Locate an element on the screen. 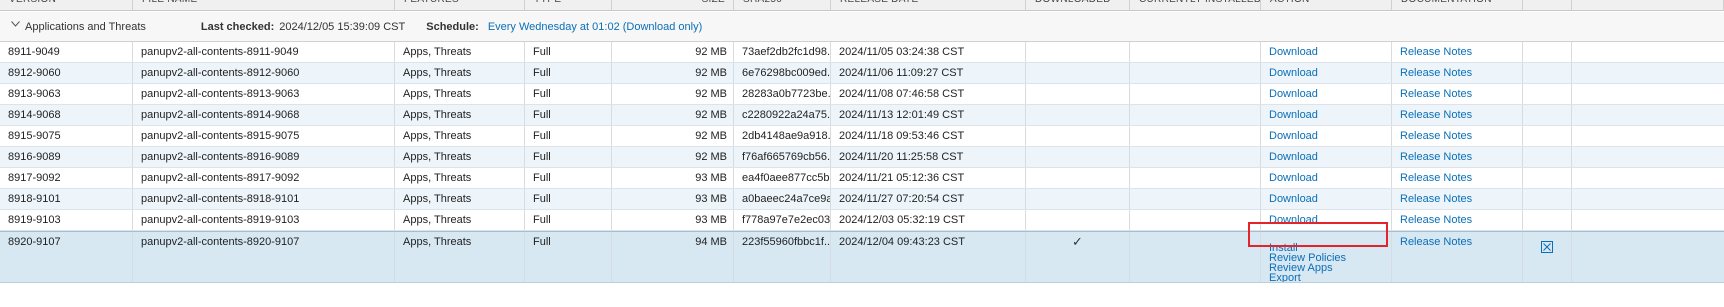 The image size is (1724, 307). cell-release-date: 2024/11/18 09:53:46 CST is located at coordinates (928, 136).